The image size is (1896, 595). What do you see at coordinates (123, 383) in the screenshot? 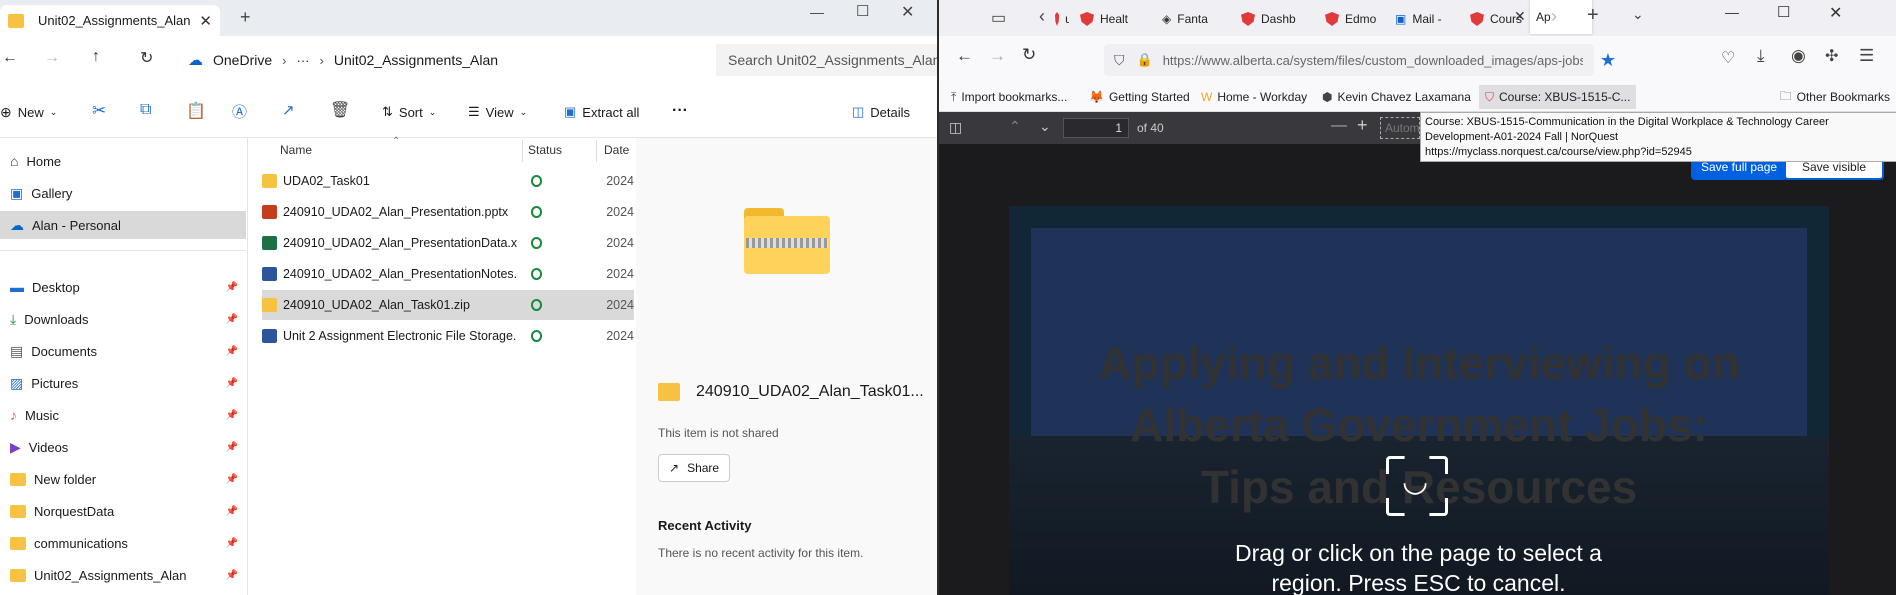
I see `sidebar-item: ▨ Pictures 📌` at bounding box center [123, 383].